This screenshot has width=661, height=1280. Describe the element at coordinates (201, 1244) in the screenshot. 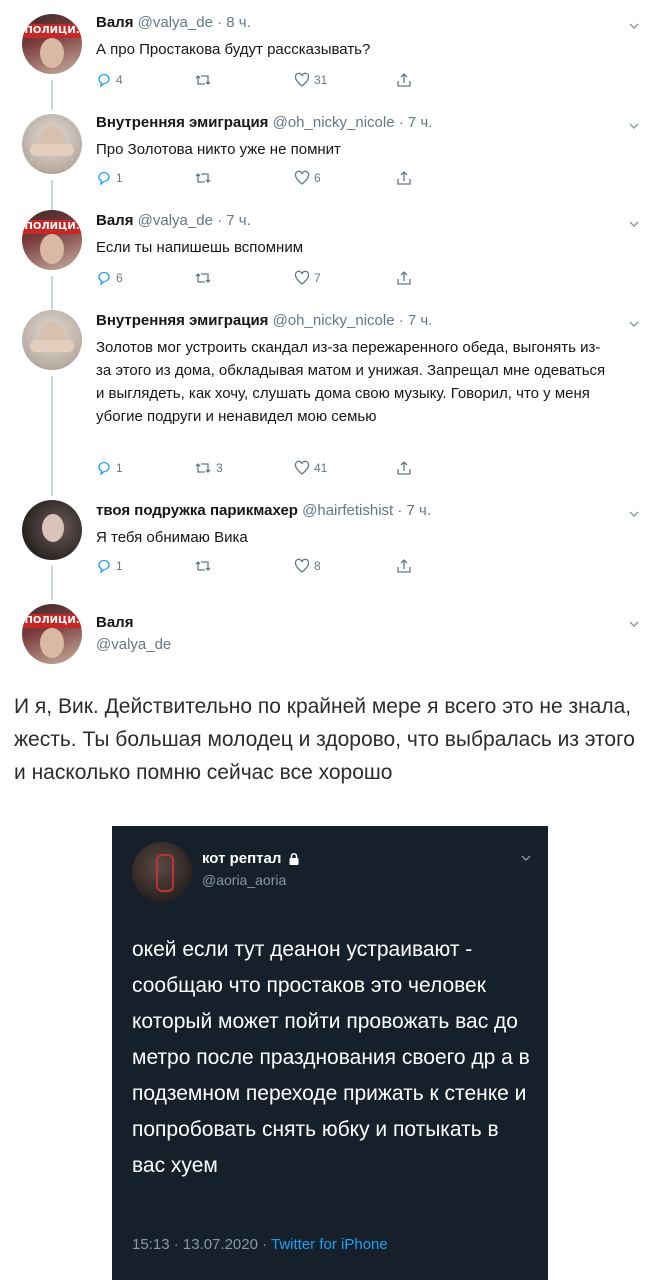

I see `tweet-timestamp: 15:13 · 13.07.2020 ·` at that location.